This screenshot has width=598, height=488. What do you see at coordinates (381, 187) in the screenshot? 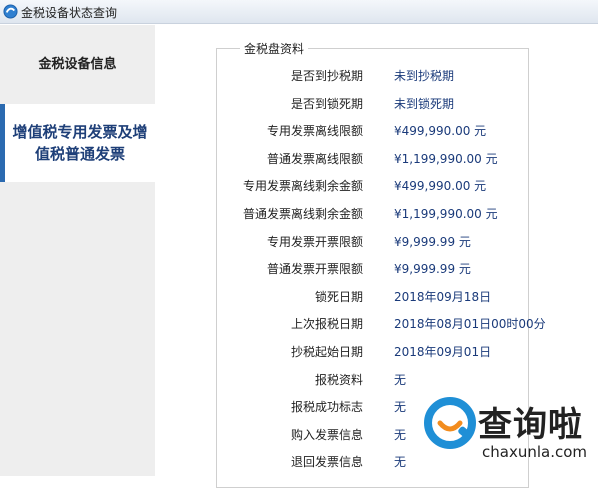
I see `info-row: 专用发票离线剩余金额 ¥499,990.00 元` at bounding box center [381, 187].